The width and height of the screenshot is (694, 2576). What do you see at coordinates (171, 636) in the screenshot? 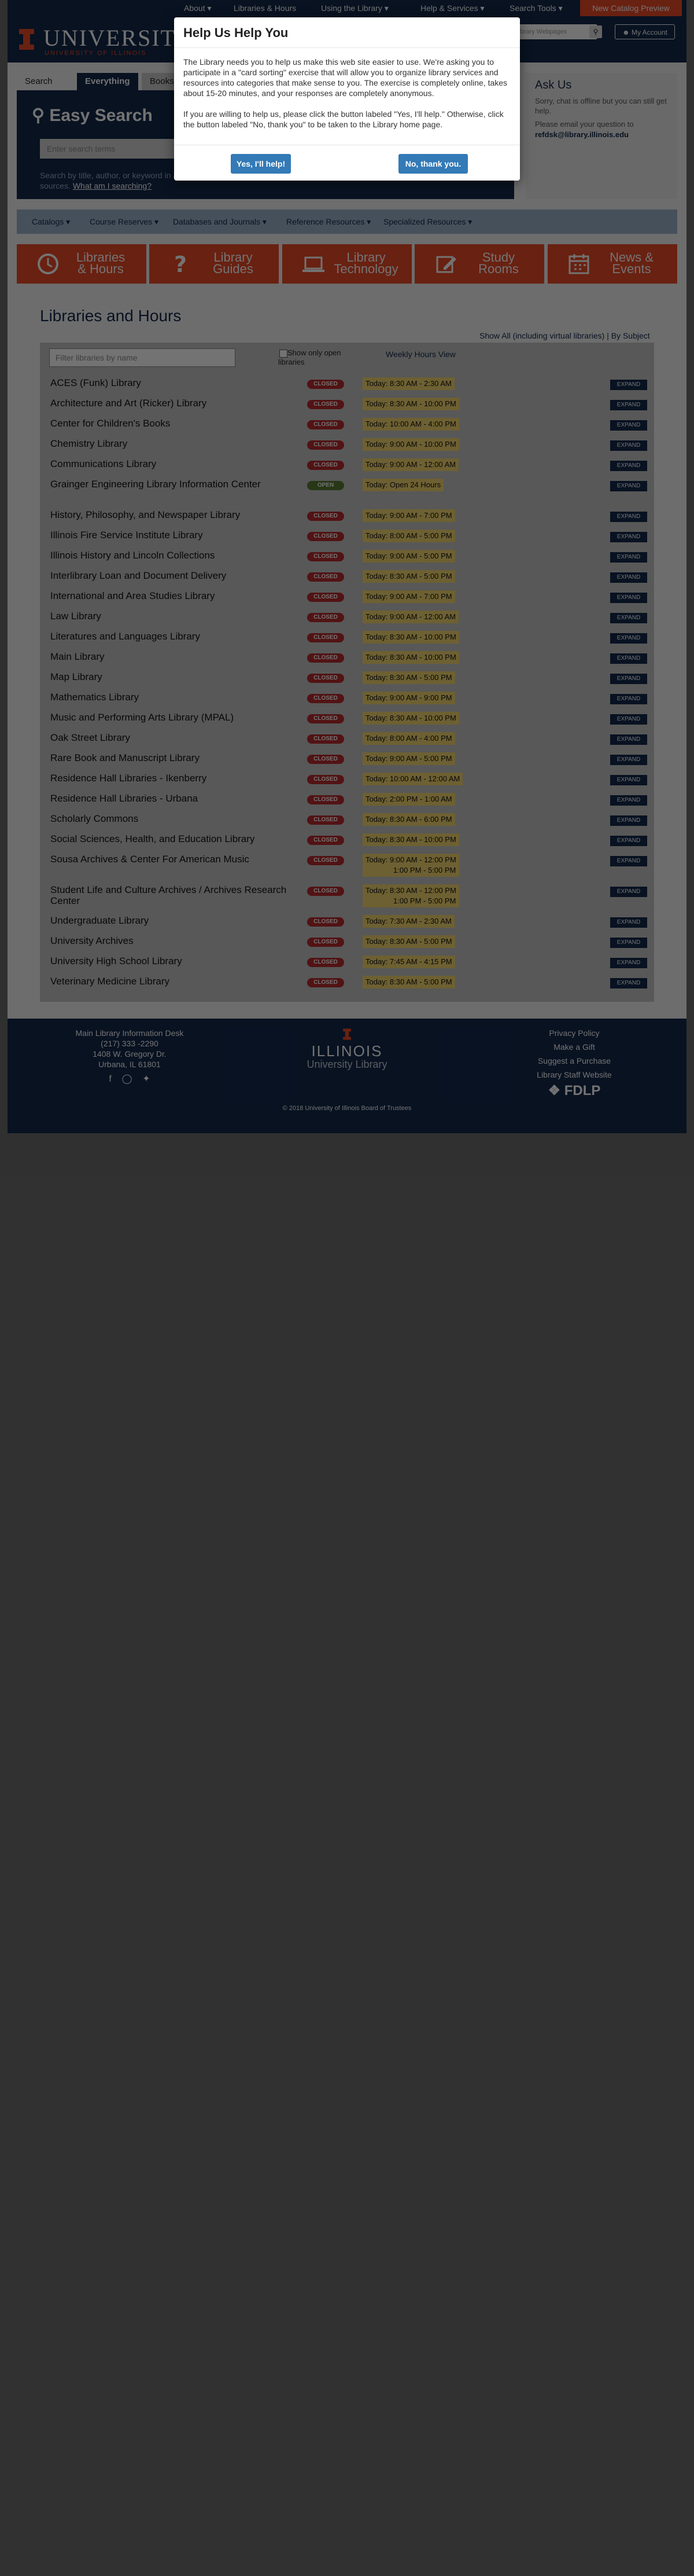
I see `library-name-link: Literatures and Languages Library` at bounding box center [171, 636].